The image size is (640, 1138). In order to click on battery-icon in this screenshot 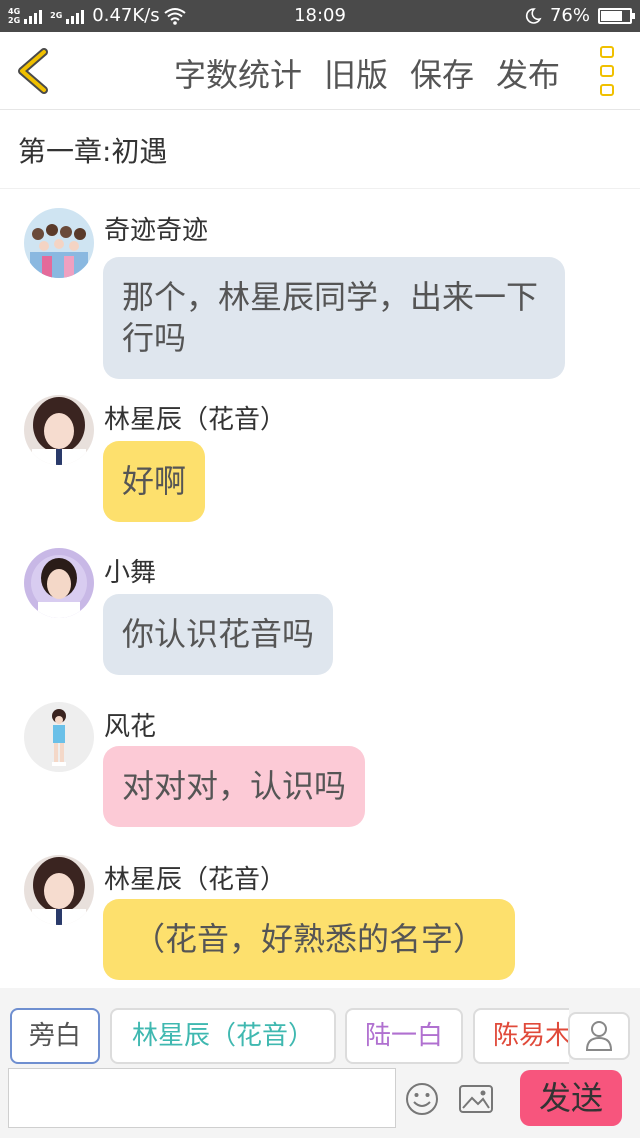, I will do `click(616, 15)`.